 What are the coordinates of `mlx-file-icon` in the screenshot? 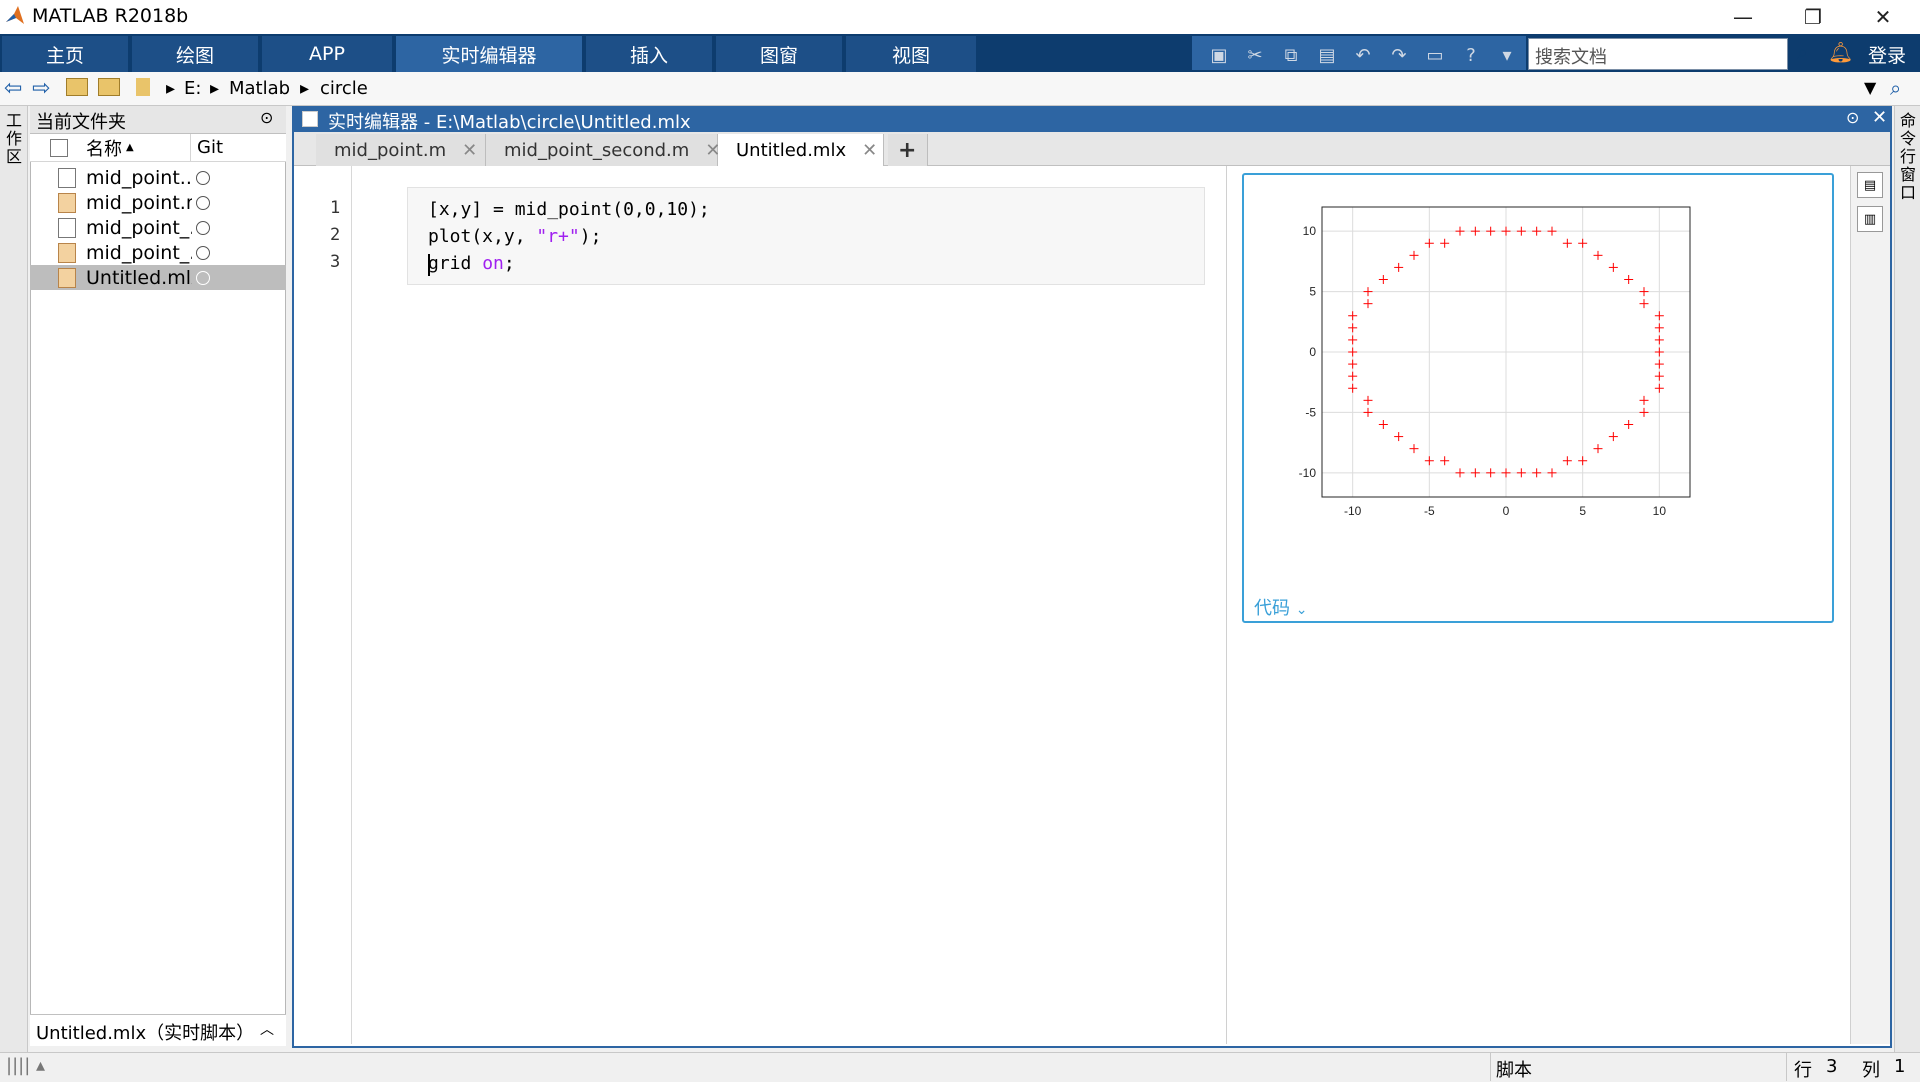 It's located at (67, 202).